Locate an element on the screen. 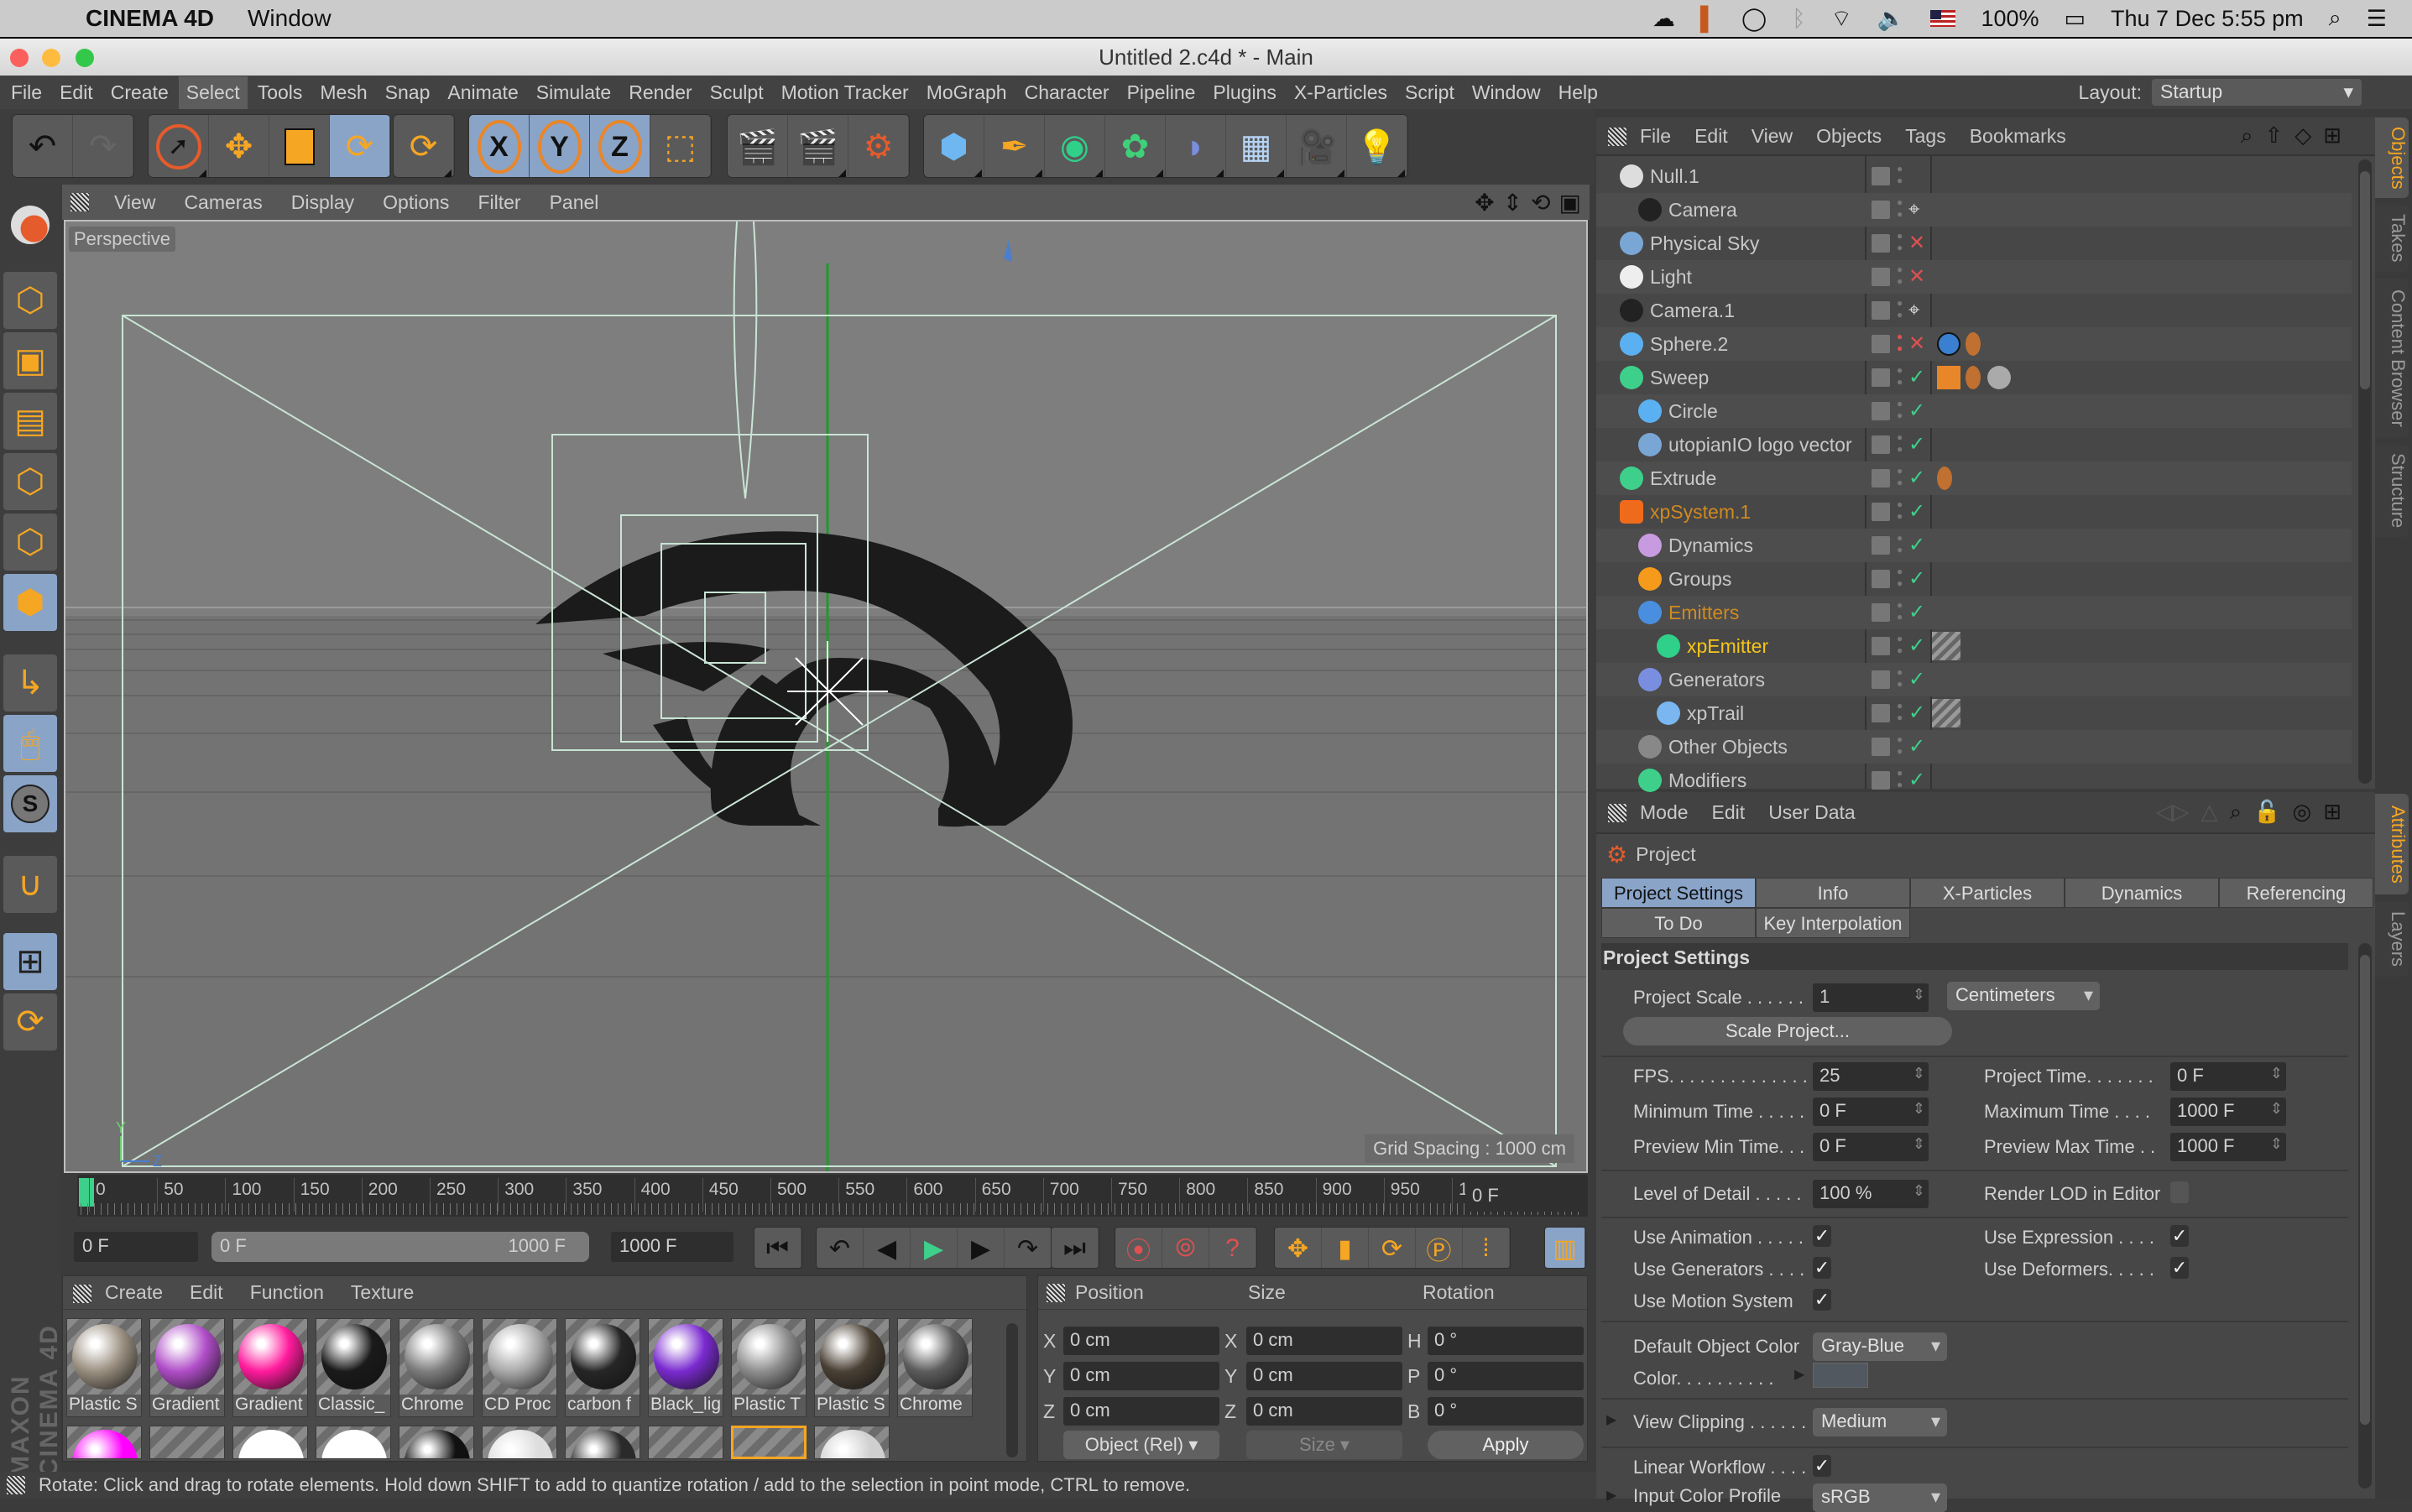 This screenshot has height=1512, width=2412. size-mode-dropdown: Size ▾ is located at coordinates (1324, 1445).